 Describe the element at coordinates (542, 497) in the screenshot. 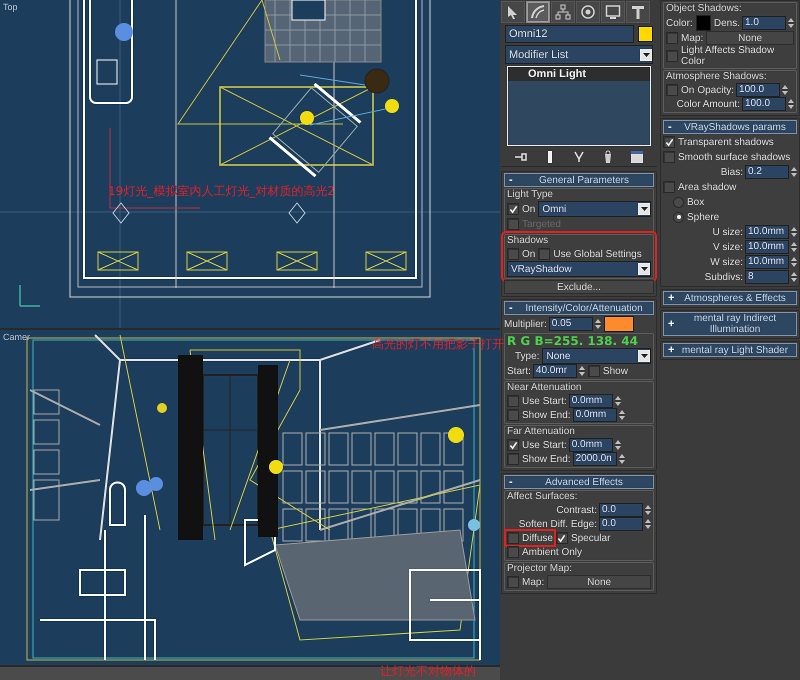

I see `group-title: Affect Surfaces:` at that location.